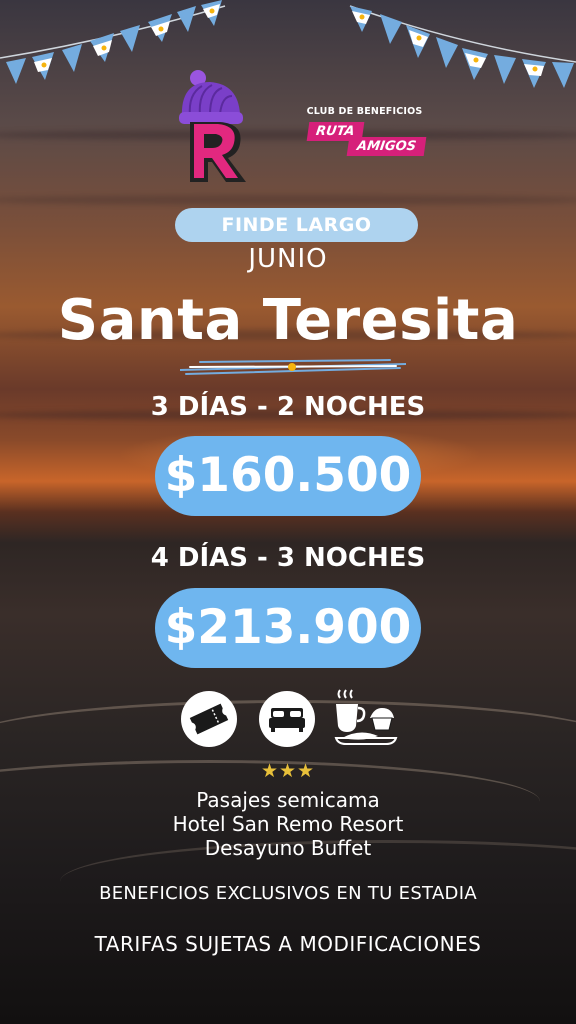  What do you see at coordinates (296, 225) in the screenshot?
I see `finde-largo-badge: FINDE LARGO` at bounding box center [296, 225].